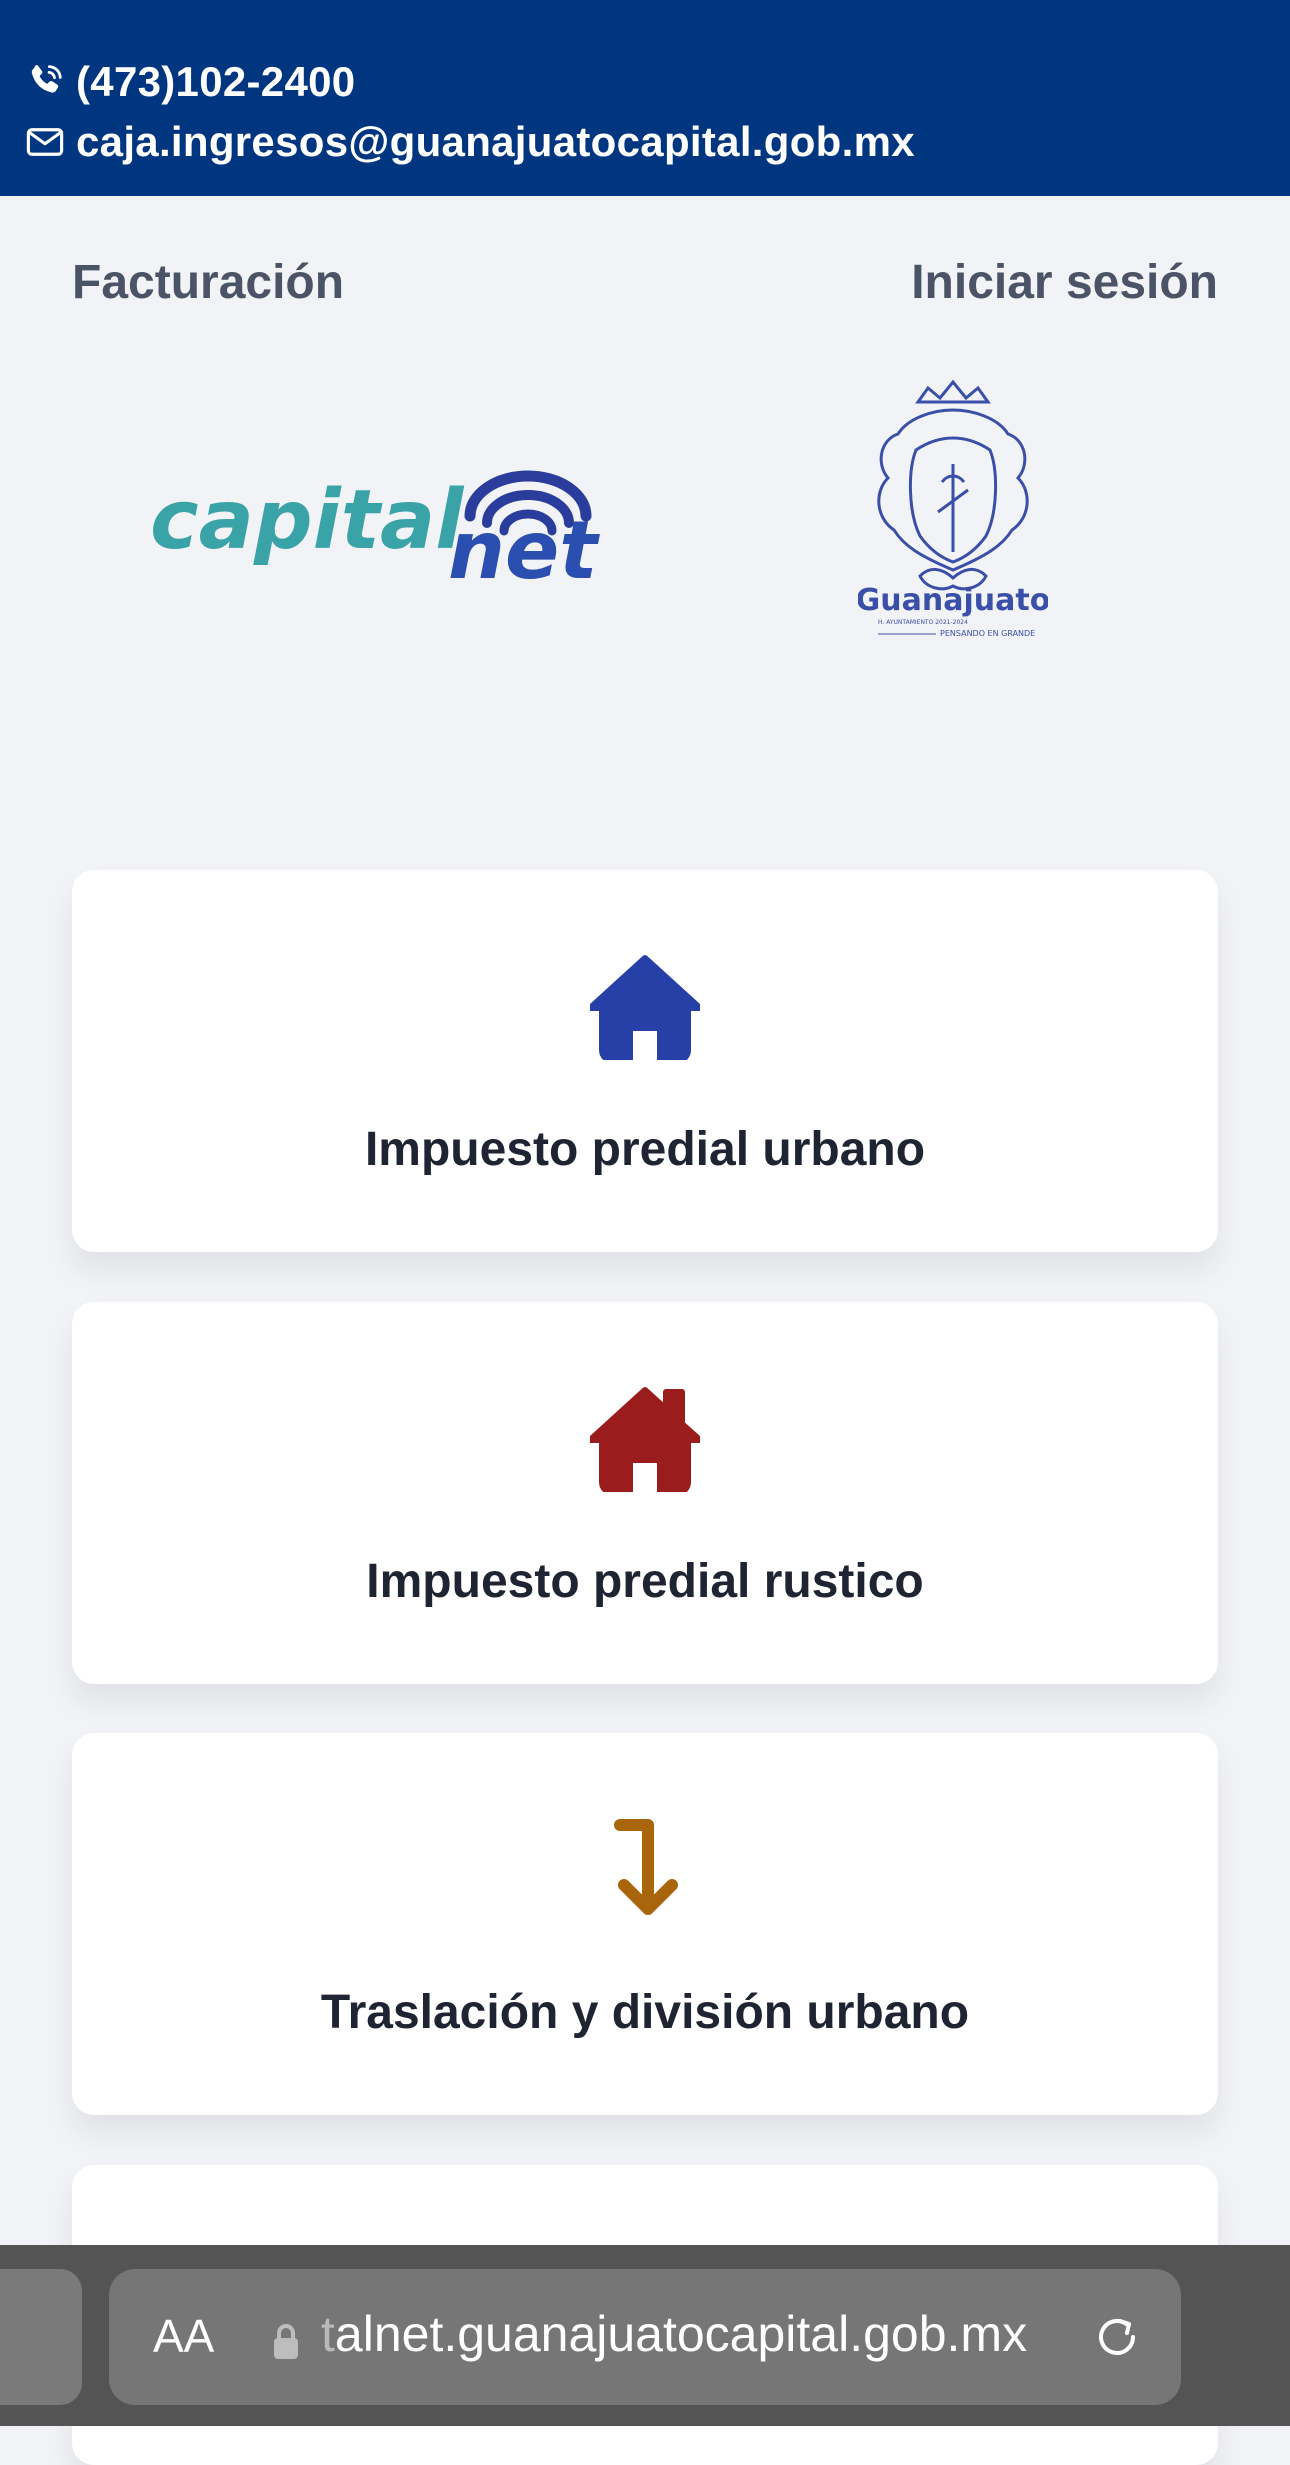  I want to click on house-chimney-icon, so click(645, 1439).